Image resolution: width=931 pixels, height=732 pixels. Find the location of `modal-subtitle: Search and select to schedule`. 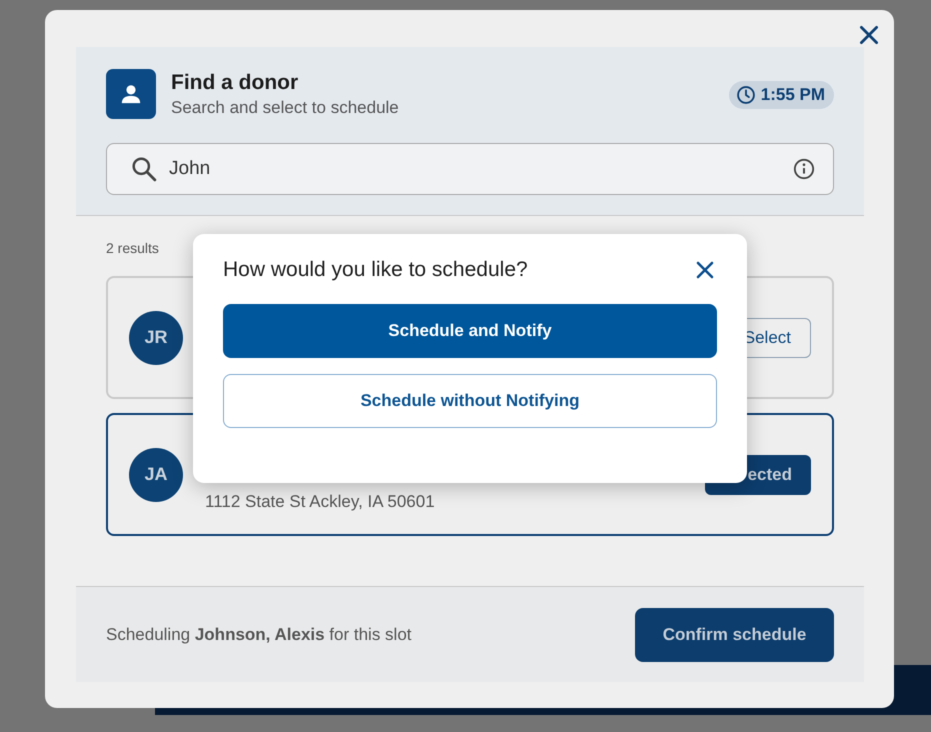

modal-subtitle: Search and select to schedule is located at coordinates (285, 108).